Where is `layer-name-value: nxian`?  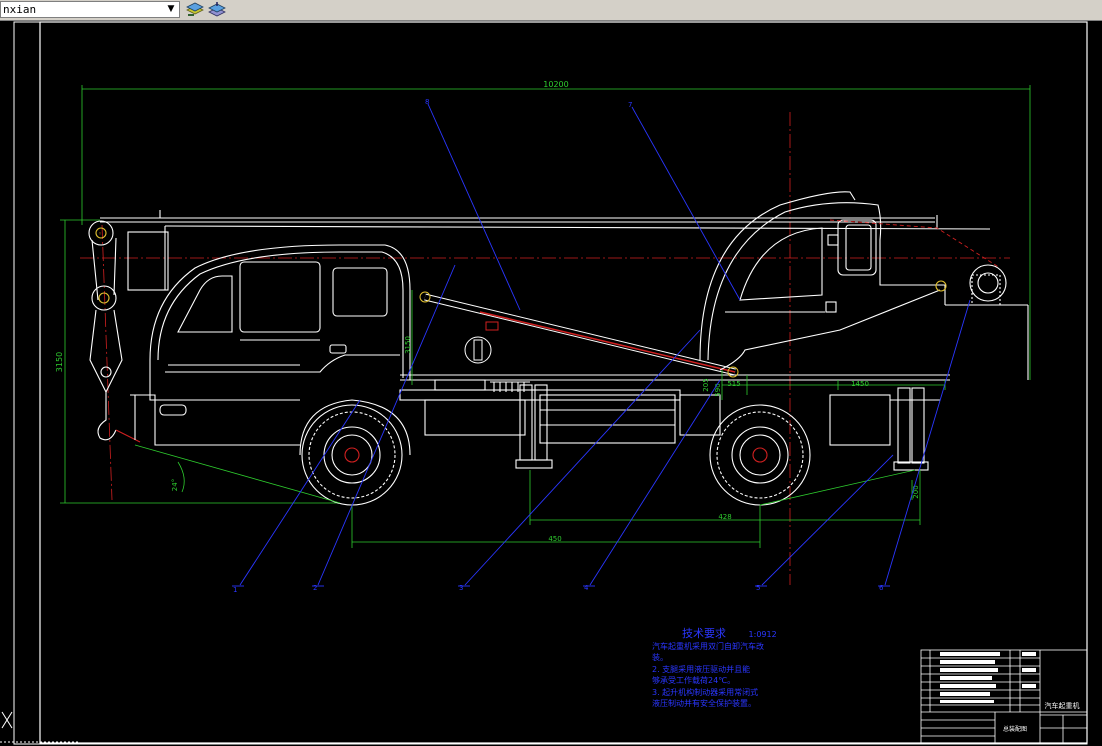
layer-name-value: nxian is located at coordinates (20, 9).